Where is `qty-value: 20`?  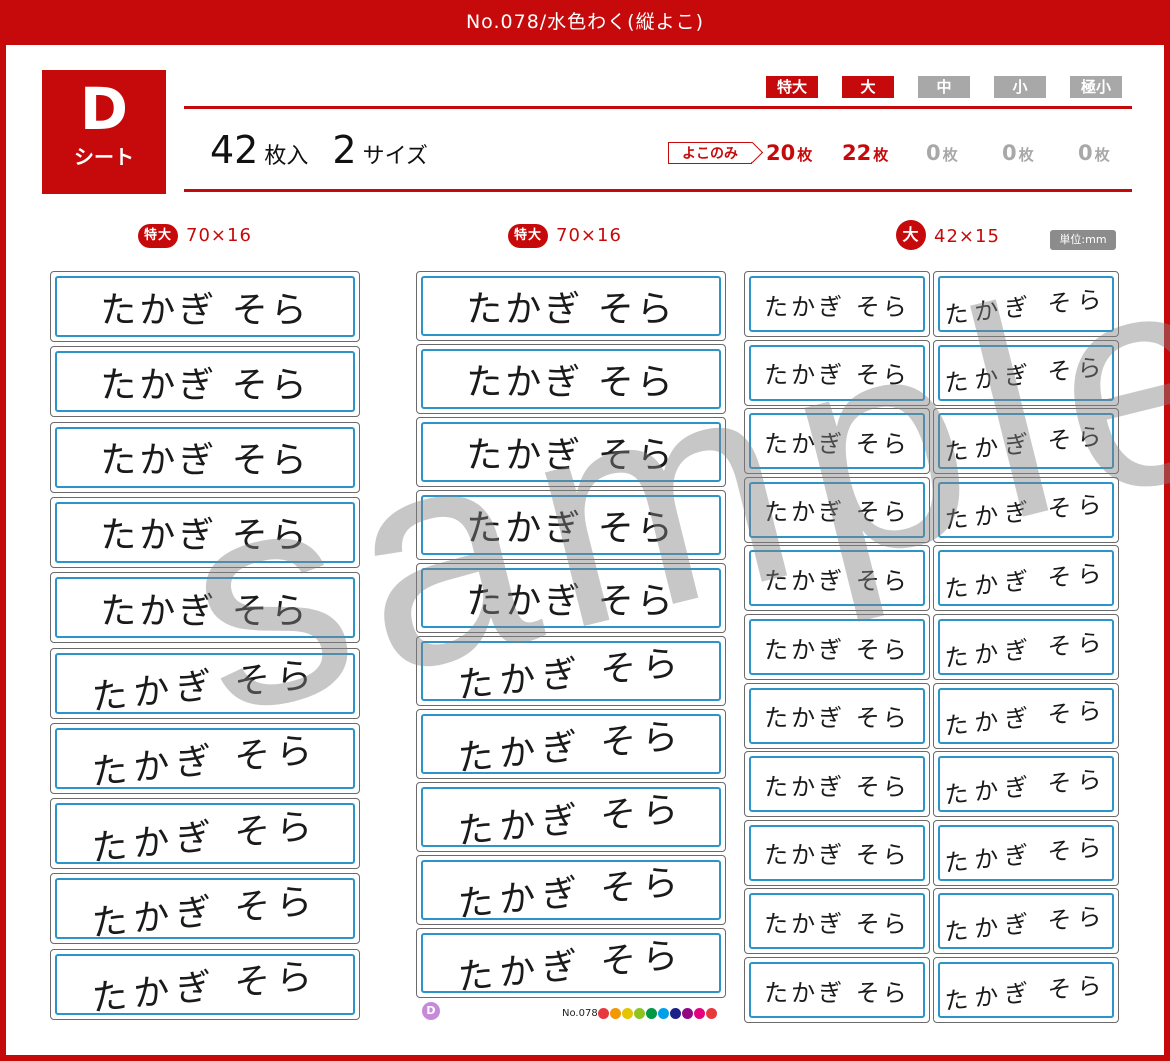 qty-value: 20 is located at coordinates (781, 153).